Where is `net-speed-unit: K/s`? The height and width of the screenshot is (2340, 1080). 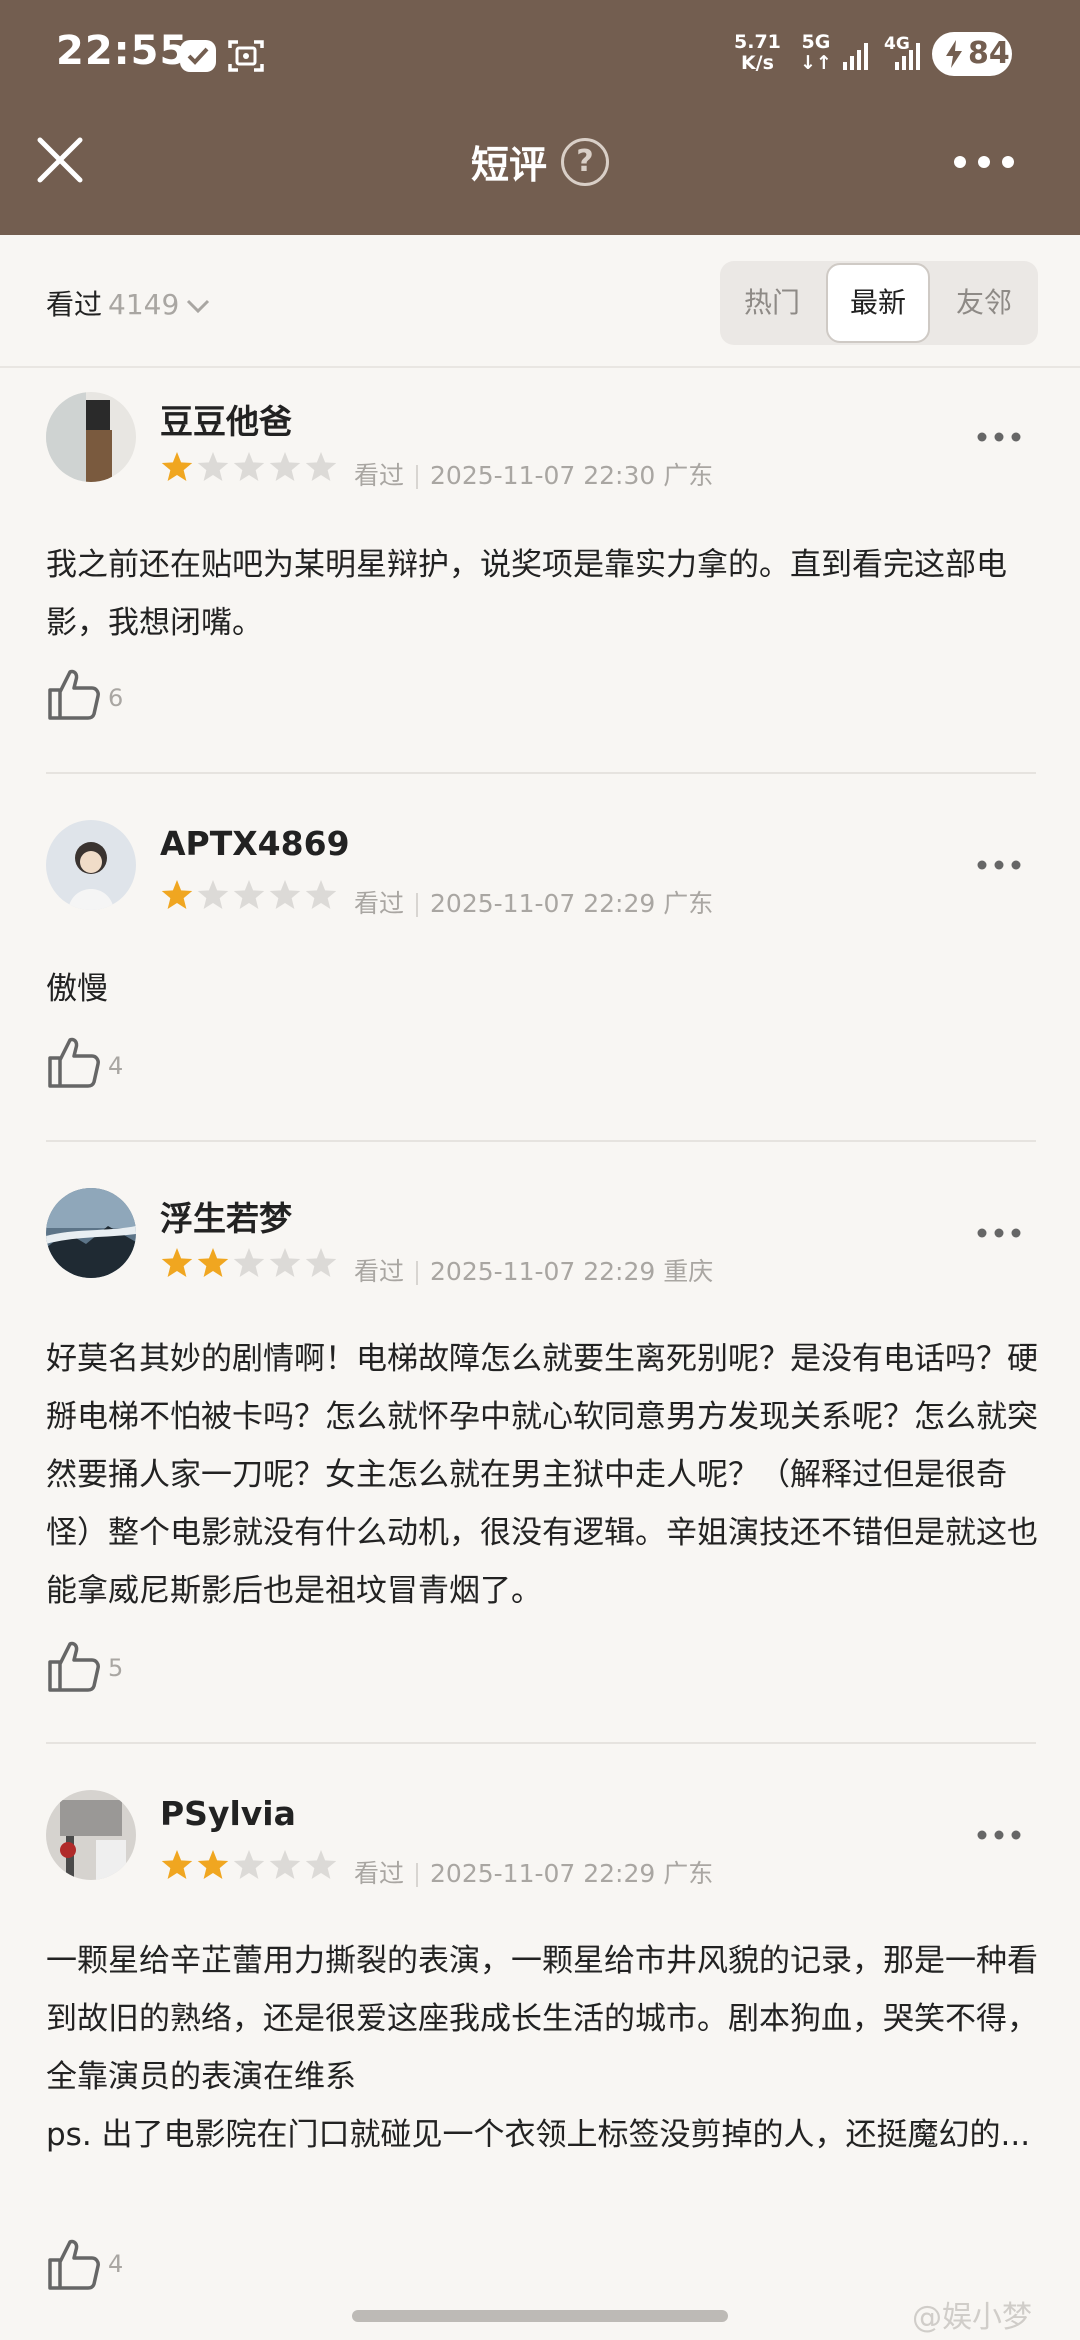
net-speed-unit: K/s is located at coordinates (757, 63).